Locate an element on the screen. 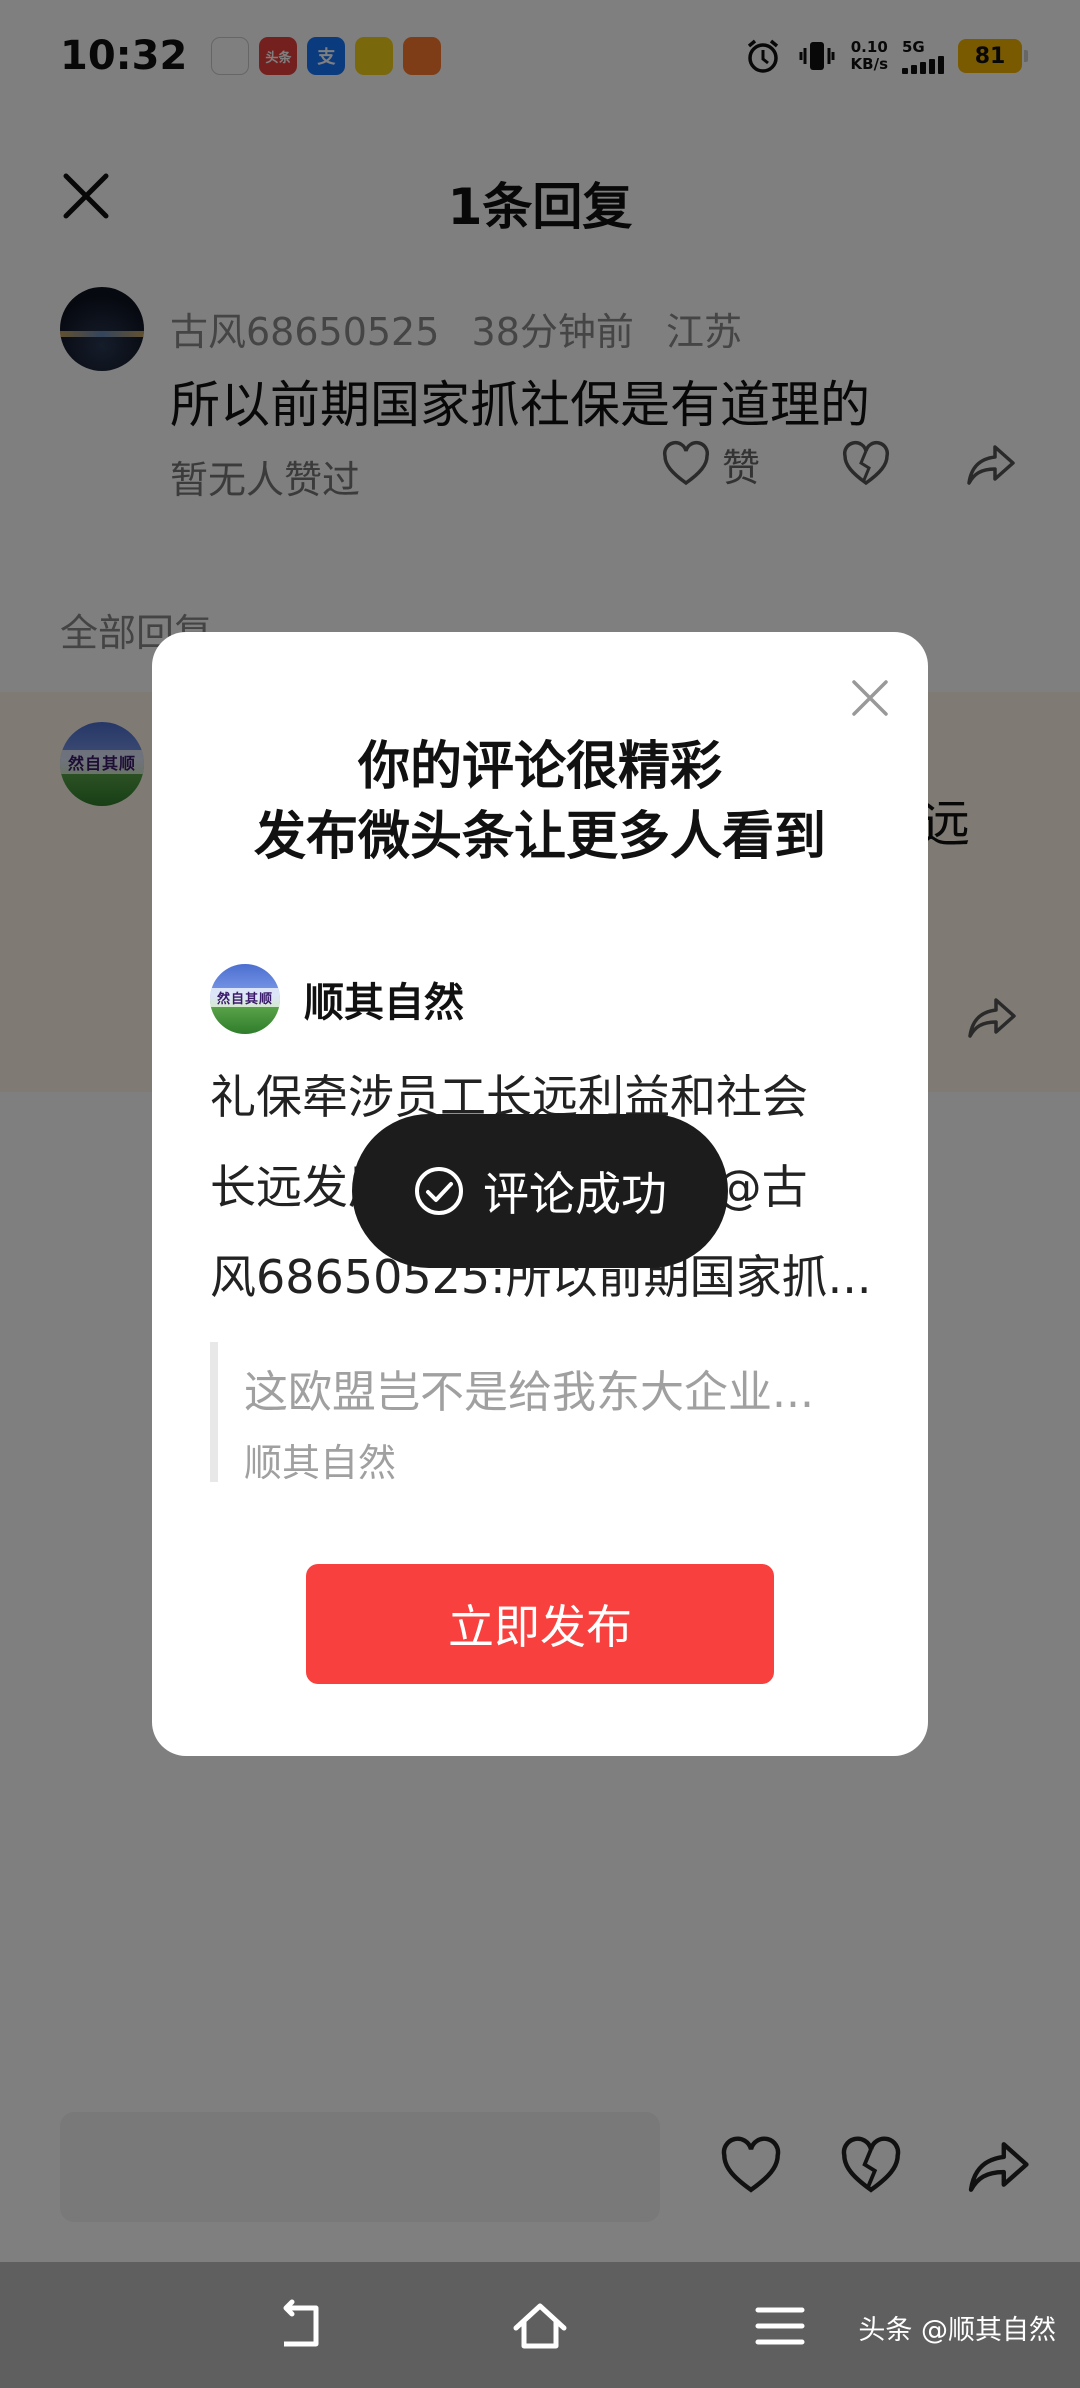  home-icon is located at coordinates (540, 2326).